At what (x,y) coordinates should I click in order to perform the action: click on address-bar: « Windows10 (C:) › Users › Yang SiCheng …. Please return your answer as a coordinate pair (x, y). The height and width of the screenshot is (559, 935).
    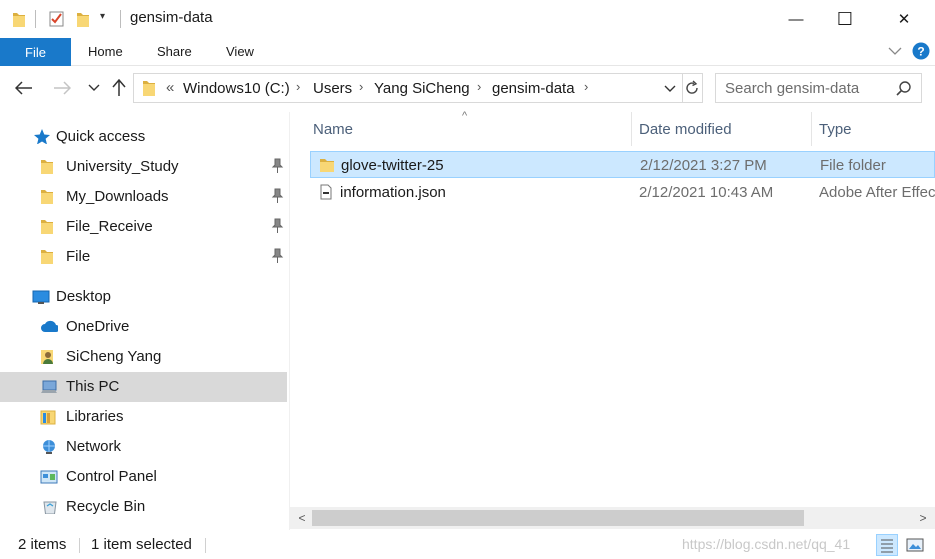
    Looking at the image, I should click on (418, 88).